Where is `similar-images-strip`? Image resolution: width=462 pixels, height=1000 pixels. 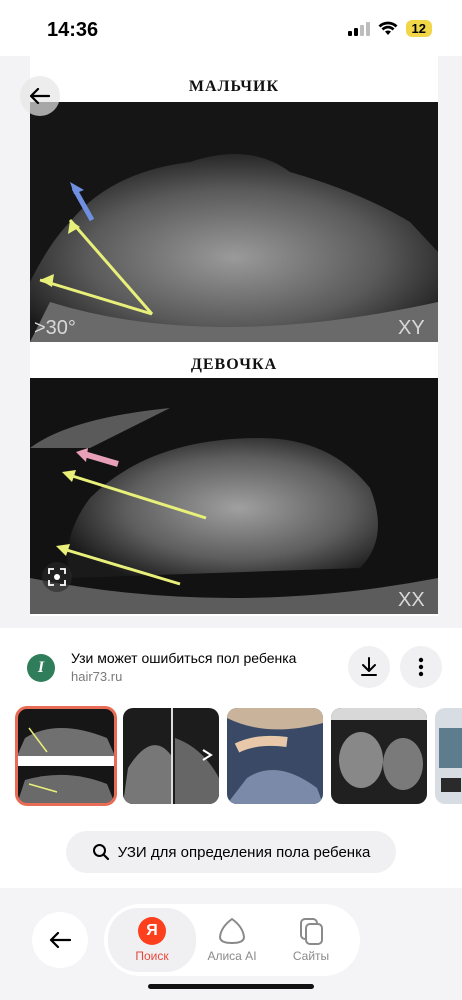
similar-images-strip is located at coordinates (231, 757).